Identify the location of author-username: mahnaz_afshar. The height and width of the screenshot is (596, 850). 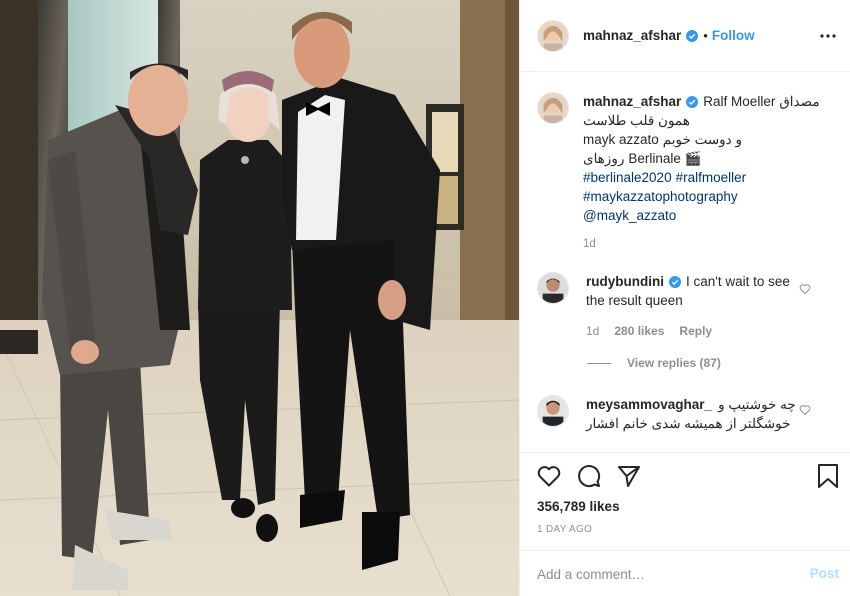
(632, 35).